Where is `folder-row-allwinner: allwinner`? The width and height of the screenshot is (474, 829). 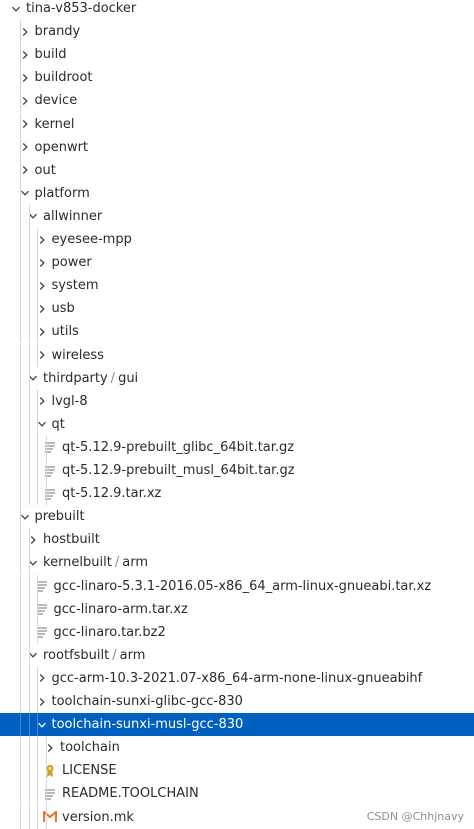 folder-row-allwinner: allwinner is located at coordinates (237, 216).